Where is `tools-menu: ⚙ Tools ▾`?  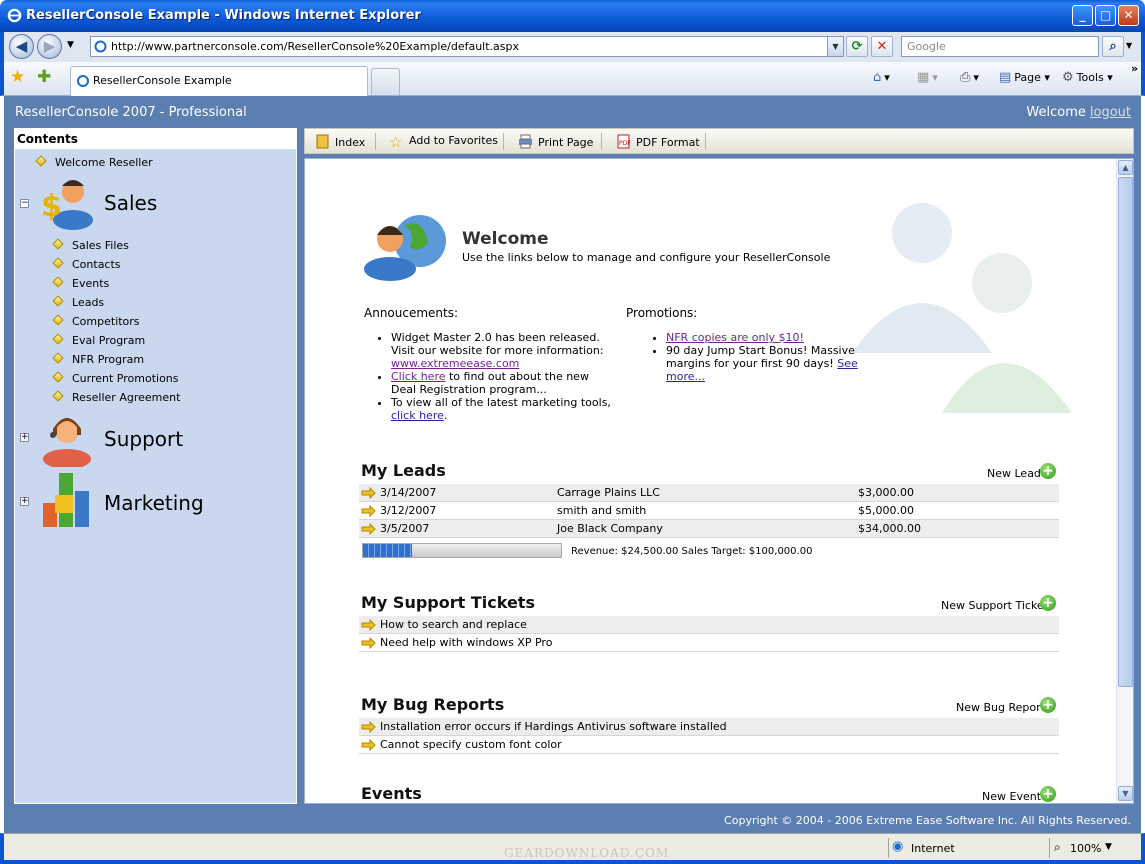
tools-menu: ⚙ Tools ▾ is located at coordinates (1087, 77).